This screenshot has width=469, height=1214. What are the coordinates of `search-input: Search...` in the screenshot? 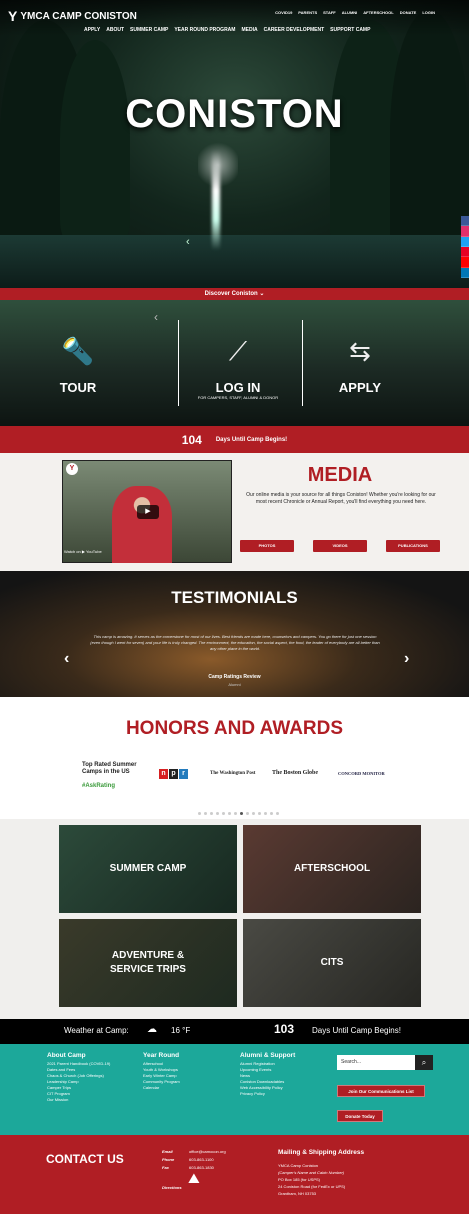 It's located at (376, 1062).